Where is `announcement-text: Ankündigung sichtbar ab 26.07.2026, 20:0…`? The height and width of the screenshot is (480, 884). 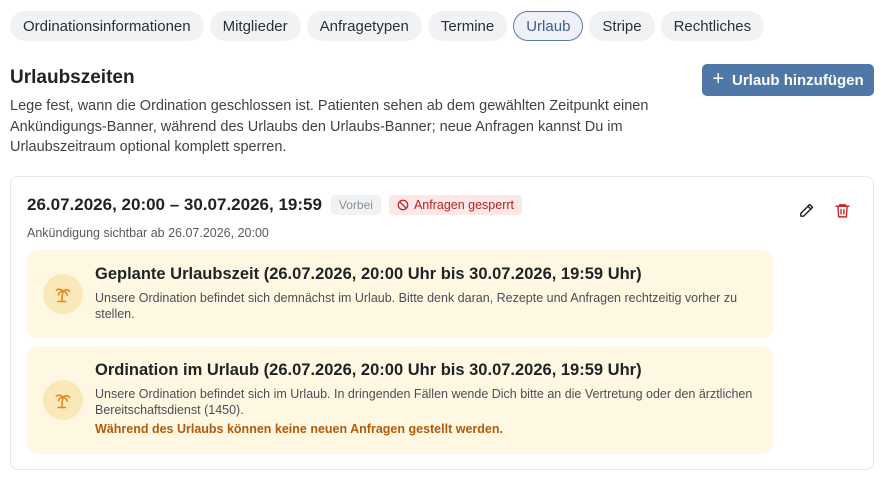
announcement-text: Ankündigung sichtbar ab 26.07.2026, 20:0… is located at coordinates (148, 233).